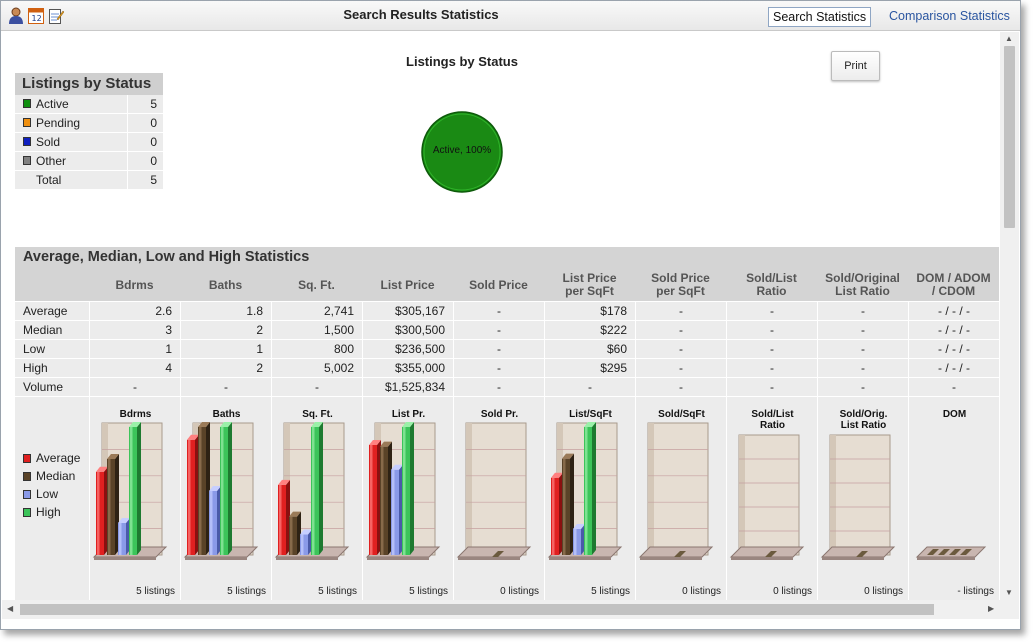  Describe the element at coordinates (407, 349) in the screenshot. I see `stats-cell: $236,500` at that location.